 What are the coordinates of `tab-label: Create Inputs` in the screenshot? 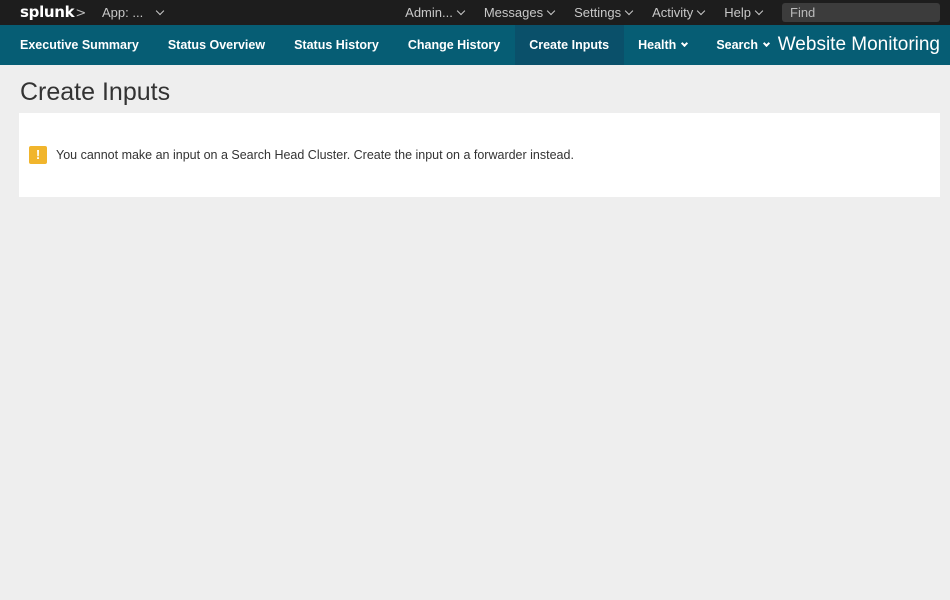 It's located at (569, 45).